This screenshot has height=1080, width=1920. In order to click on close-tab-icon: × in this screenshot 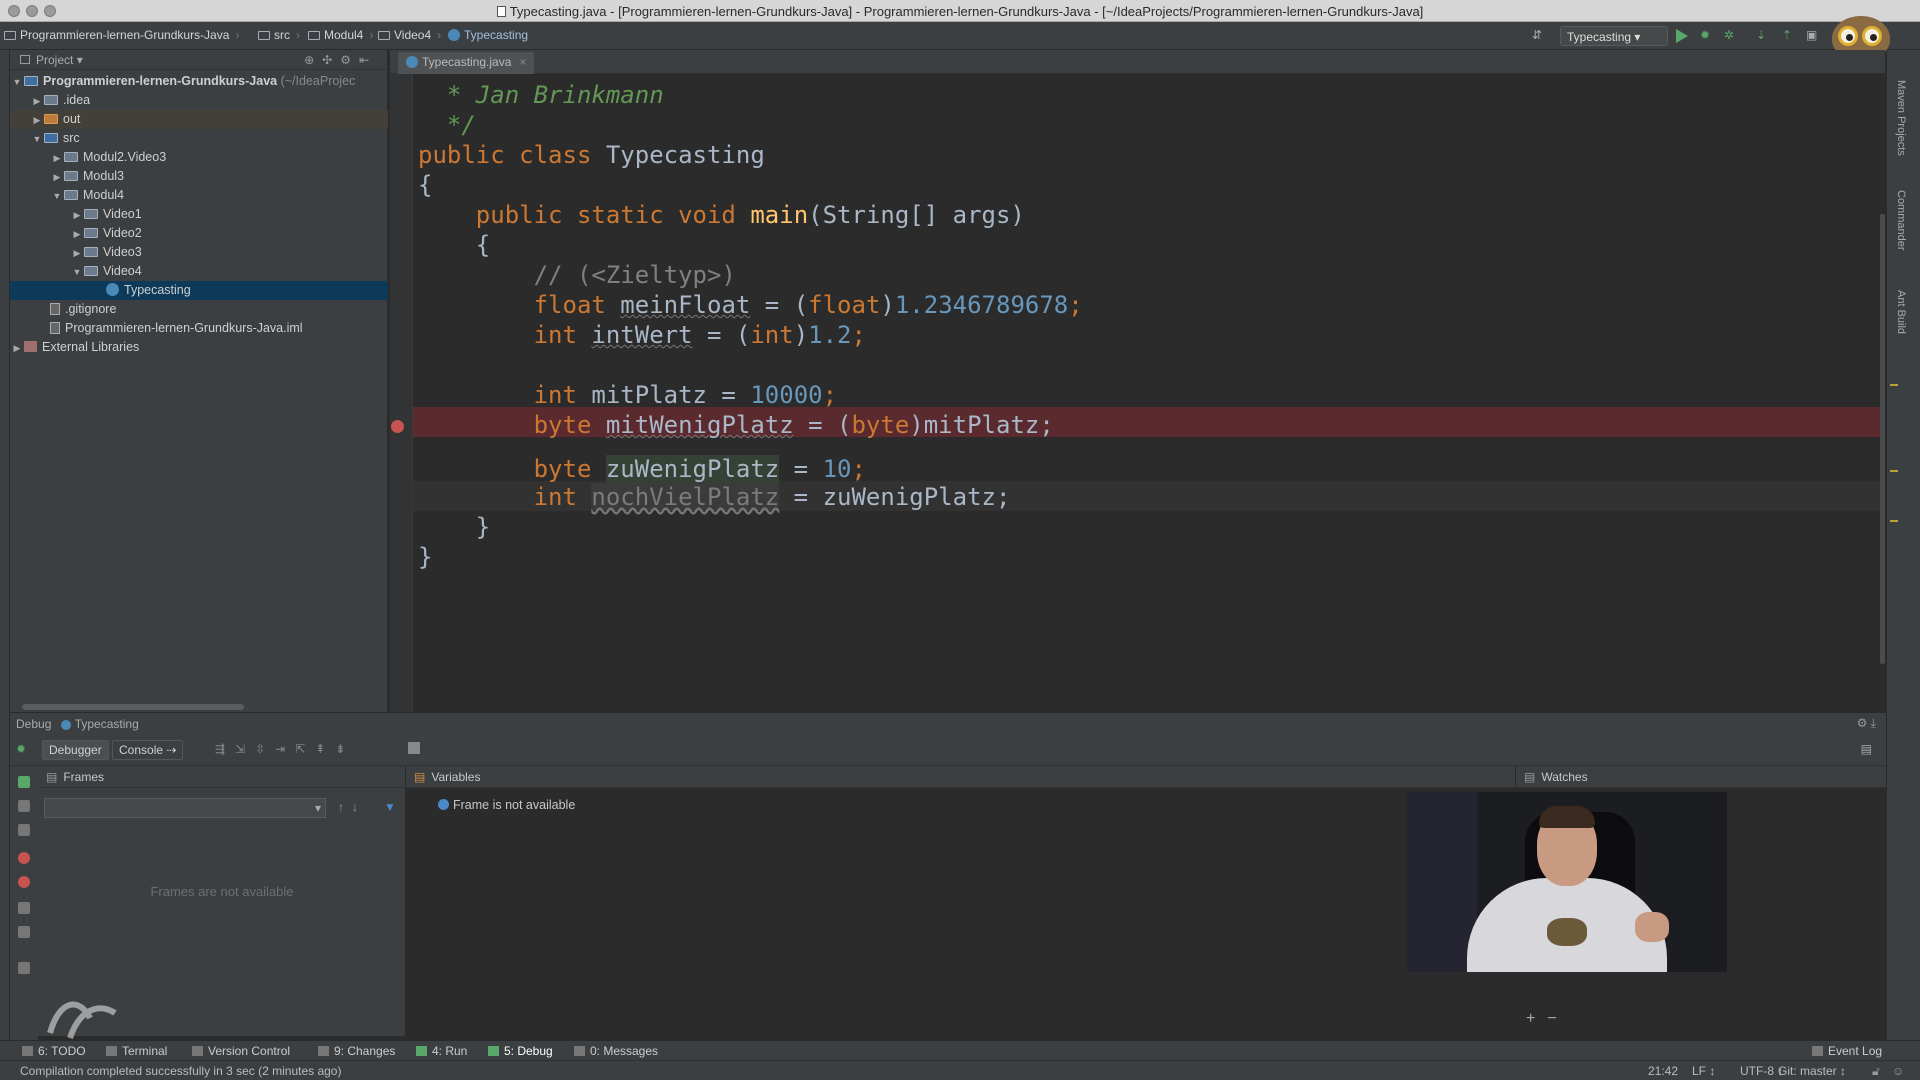, I will do `click(522, 62)`.